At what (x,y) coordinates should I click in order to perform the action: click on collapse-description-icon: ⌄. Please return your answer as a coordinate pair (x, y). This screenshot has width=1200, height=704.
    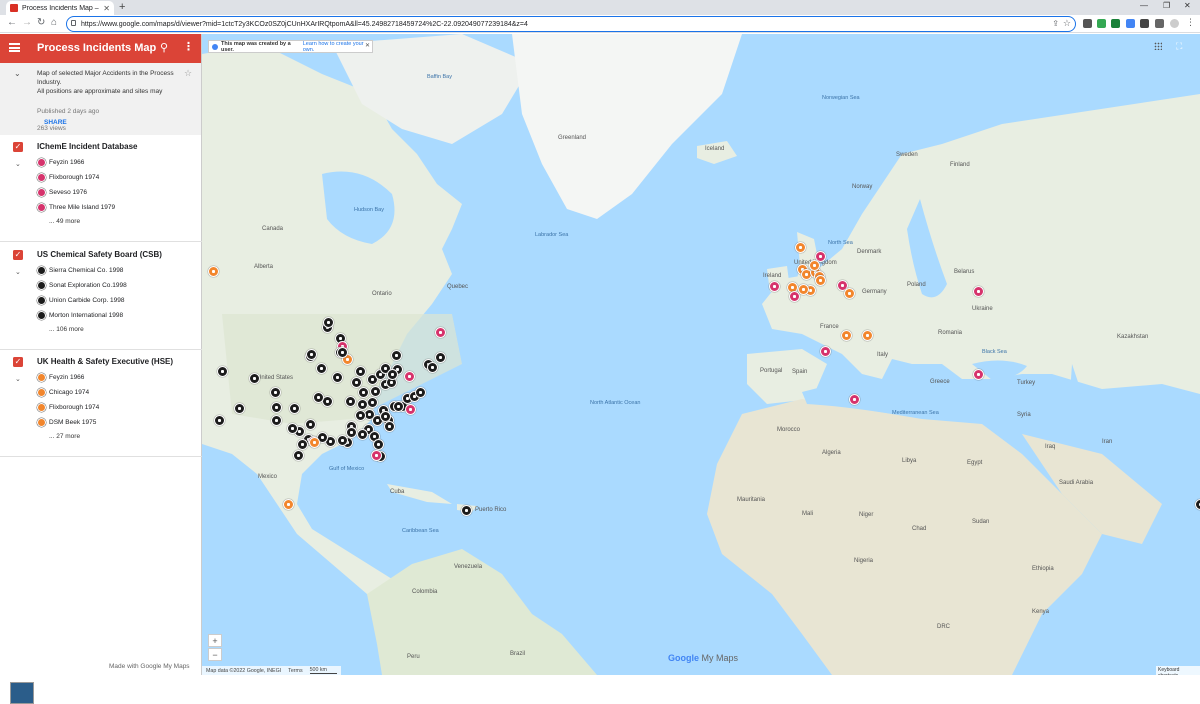
    Looking at the image, I should click on (17, 73).